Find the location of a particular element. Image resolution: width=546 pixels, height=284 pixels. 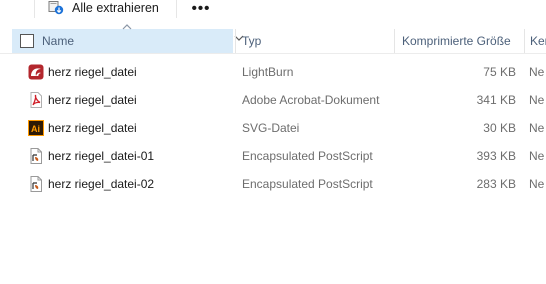

column-header-compressed-size: Komprimierte Größe is located at coordinates (456, 41).